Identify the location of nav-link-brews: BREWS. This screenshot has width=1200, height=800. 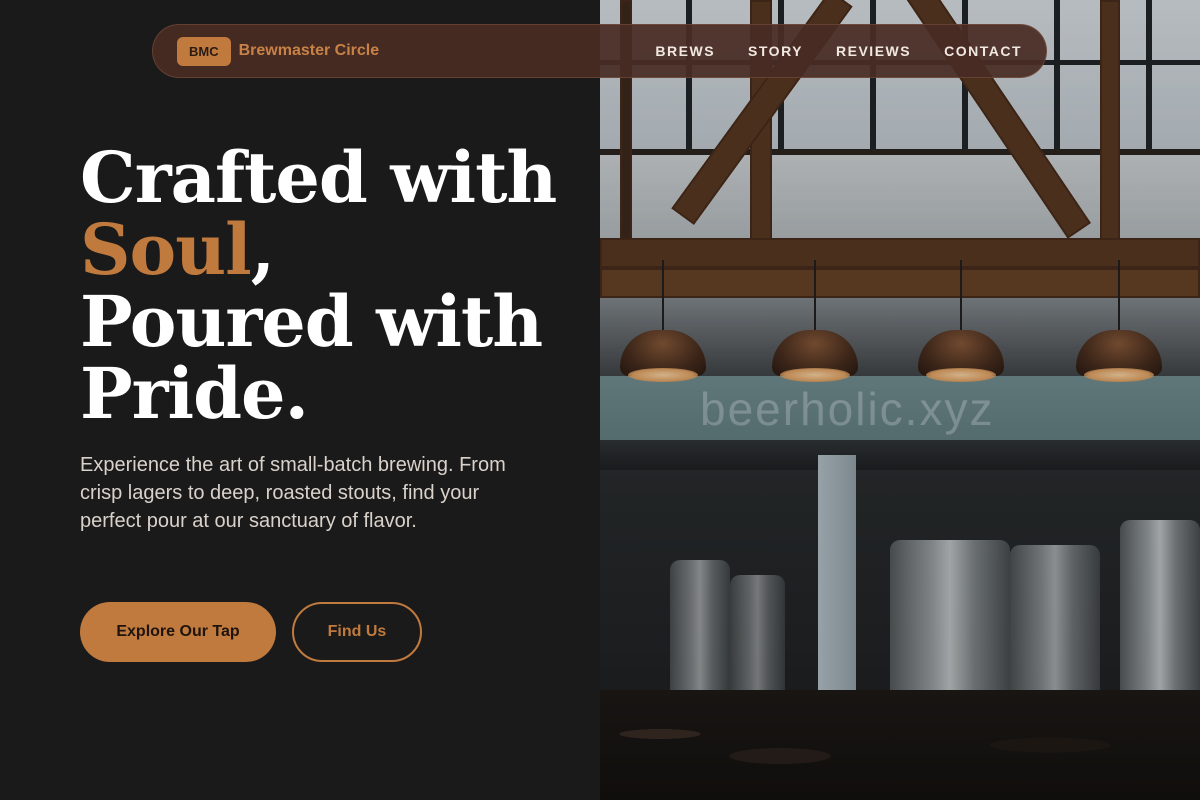
(685, 51).